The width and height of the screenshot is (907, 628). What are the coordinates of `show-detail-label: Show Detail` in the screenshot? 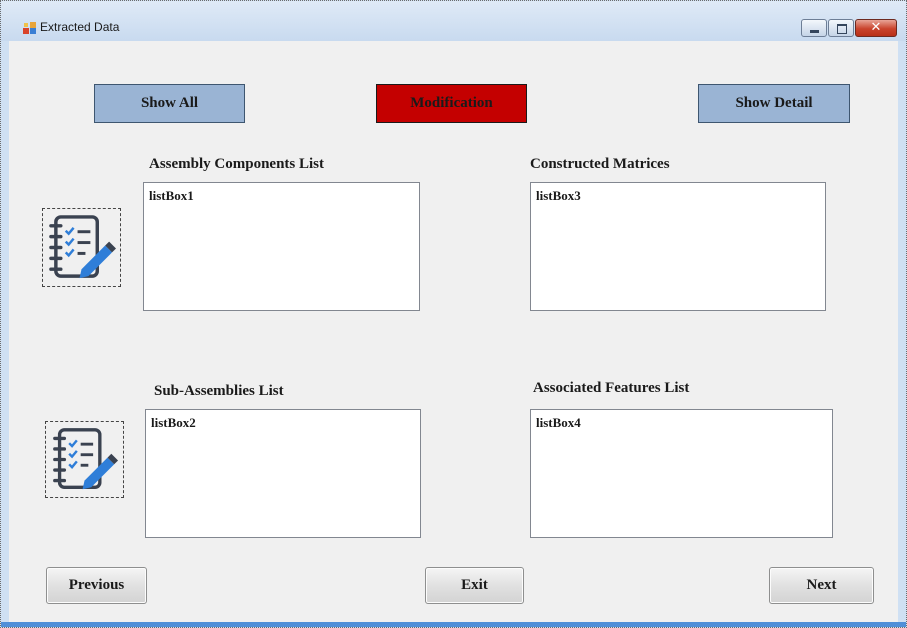 It's located at (774, 103).